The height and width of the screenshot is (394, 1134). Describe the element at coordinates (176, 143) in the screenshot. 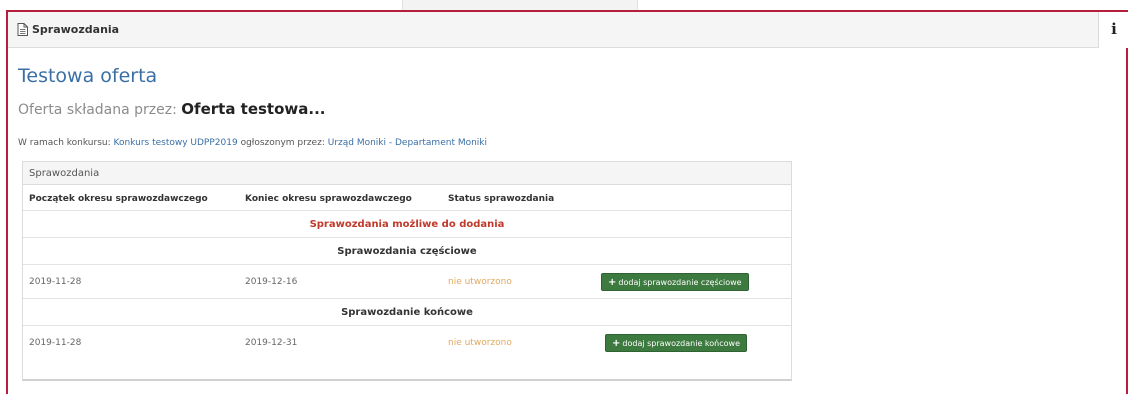

I see `competition-link: Konkurs testowy UDPP2019` at that location.